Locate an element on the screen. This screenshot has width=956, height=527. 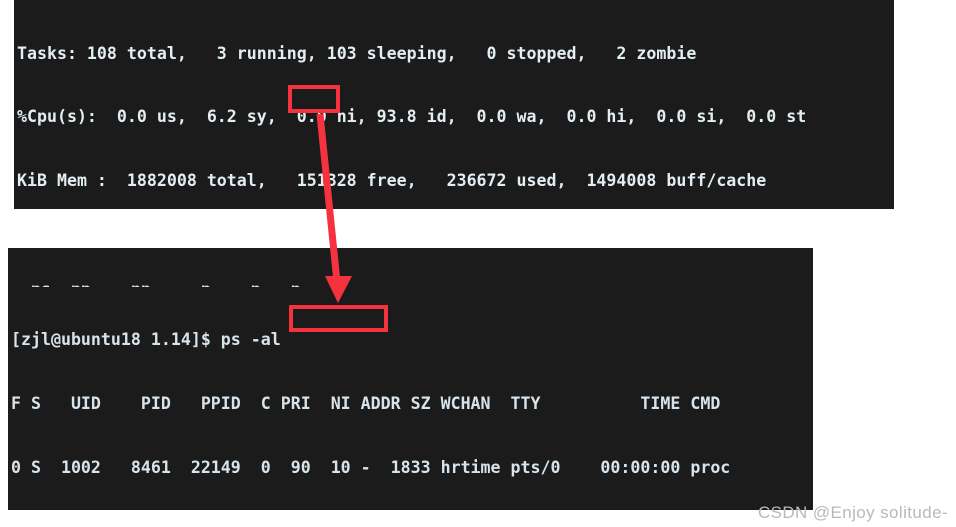
shell-prompt-command-line: [zjl@ubuntu18 1.14]$ ps -al is located at coordinates (410, 339).